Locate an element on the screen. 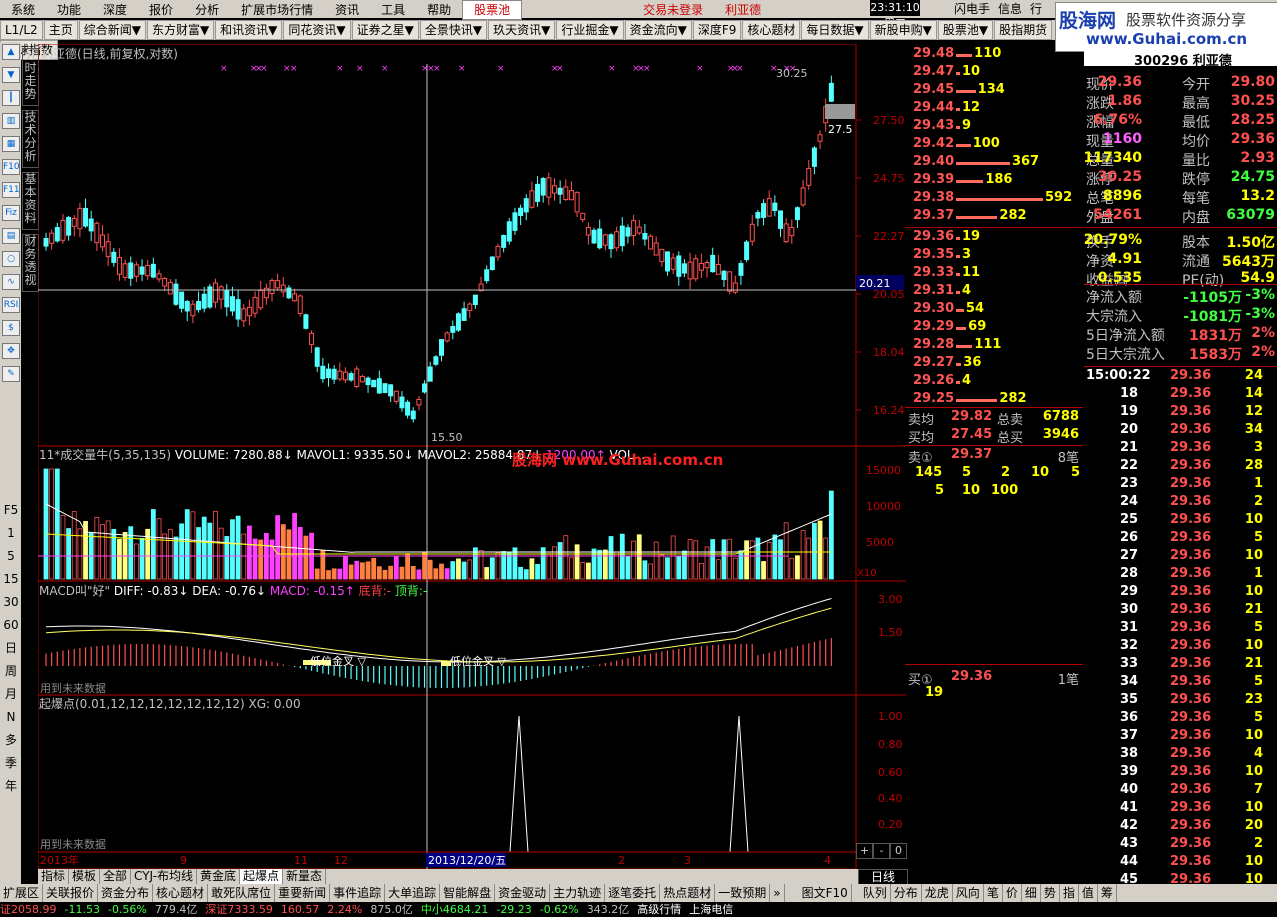 The height and width of the screenshot is (917, 1277). arrow-down-icon: ▼ is located at coordinates (11, 75).